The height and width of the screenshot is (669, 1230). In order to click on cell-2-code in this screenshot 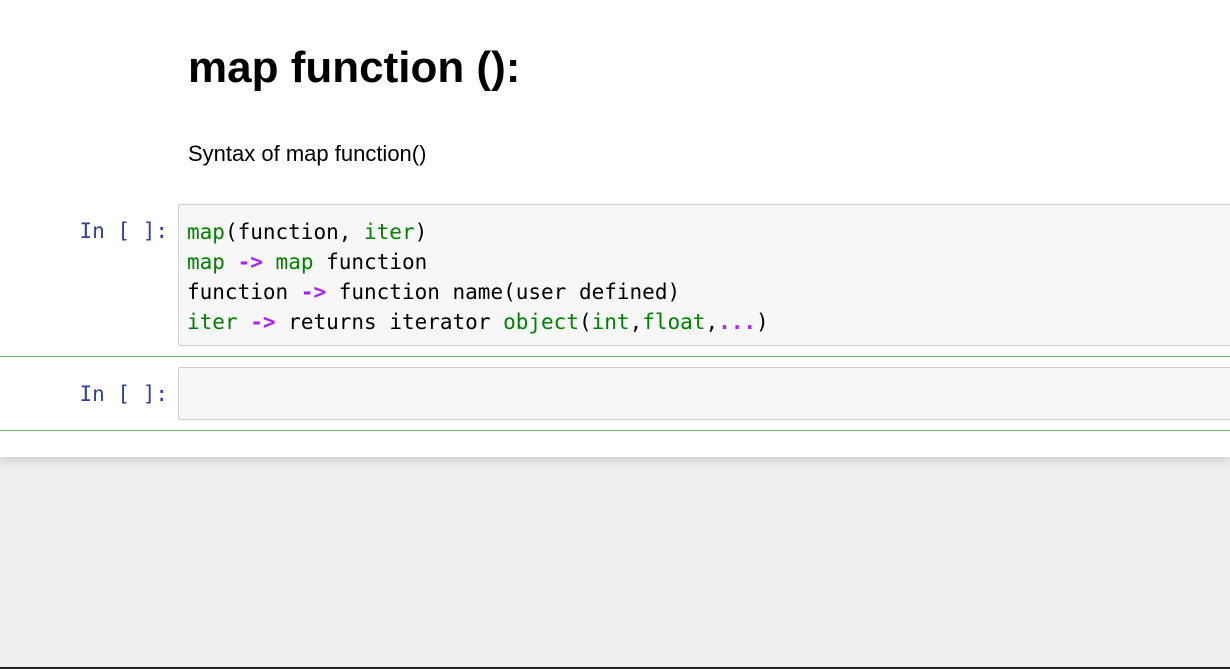, I will do `click(704, 374)`.